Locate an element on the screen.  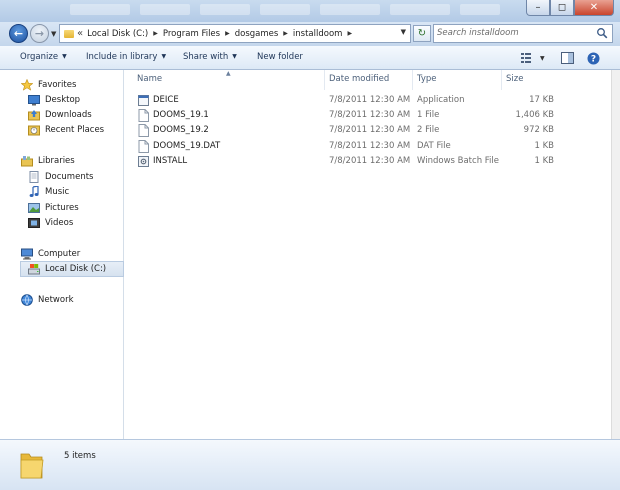
nav-network: Network is located at coordinates (47, 300).